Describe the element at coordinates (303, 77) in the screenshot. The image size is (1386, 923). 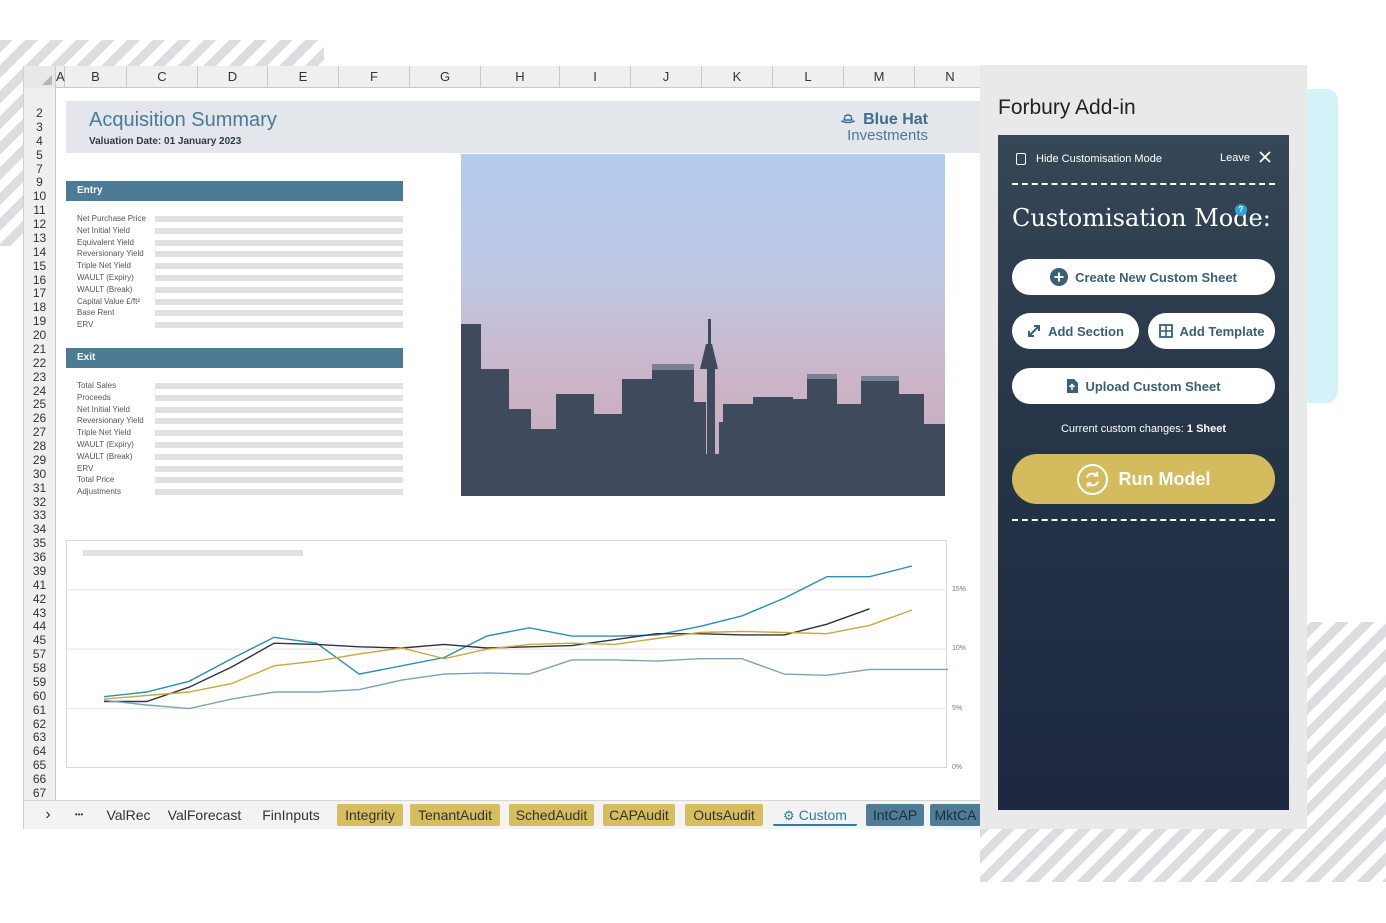
I see `column-header-e: E` at that location.